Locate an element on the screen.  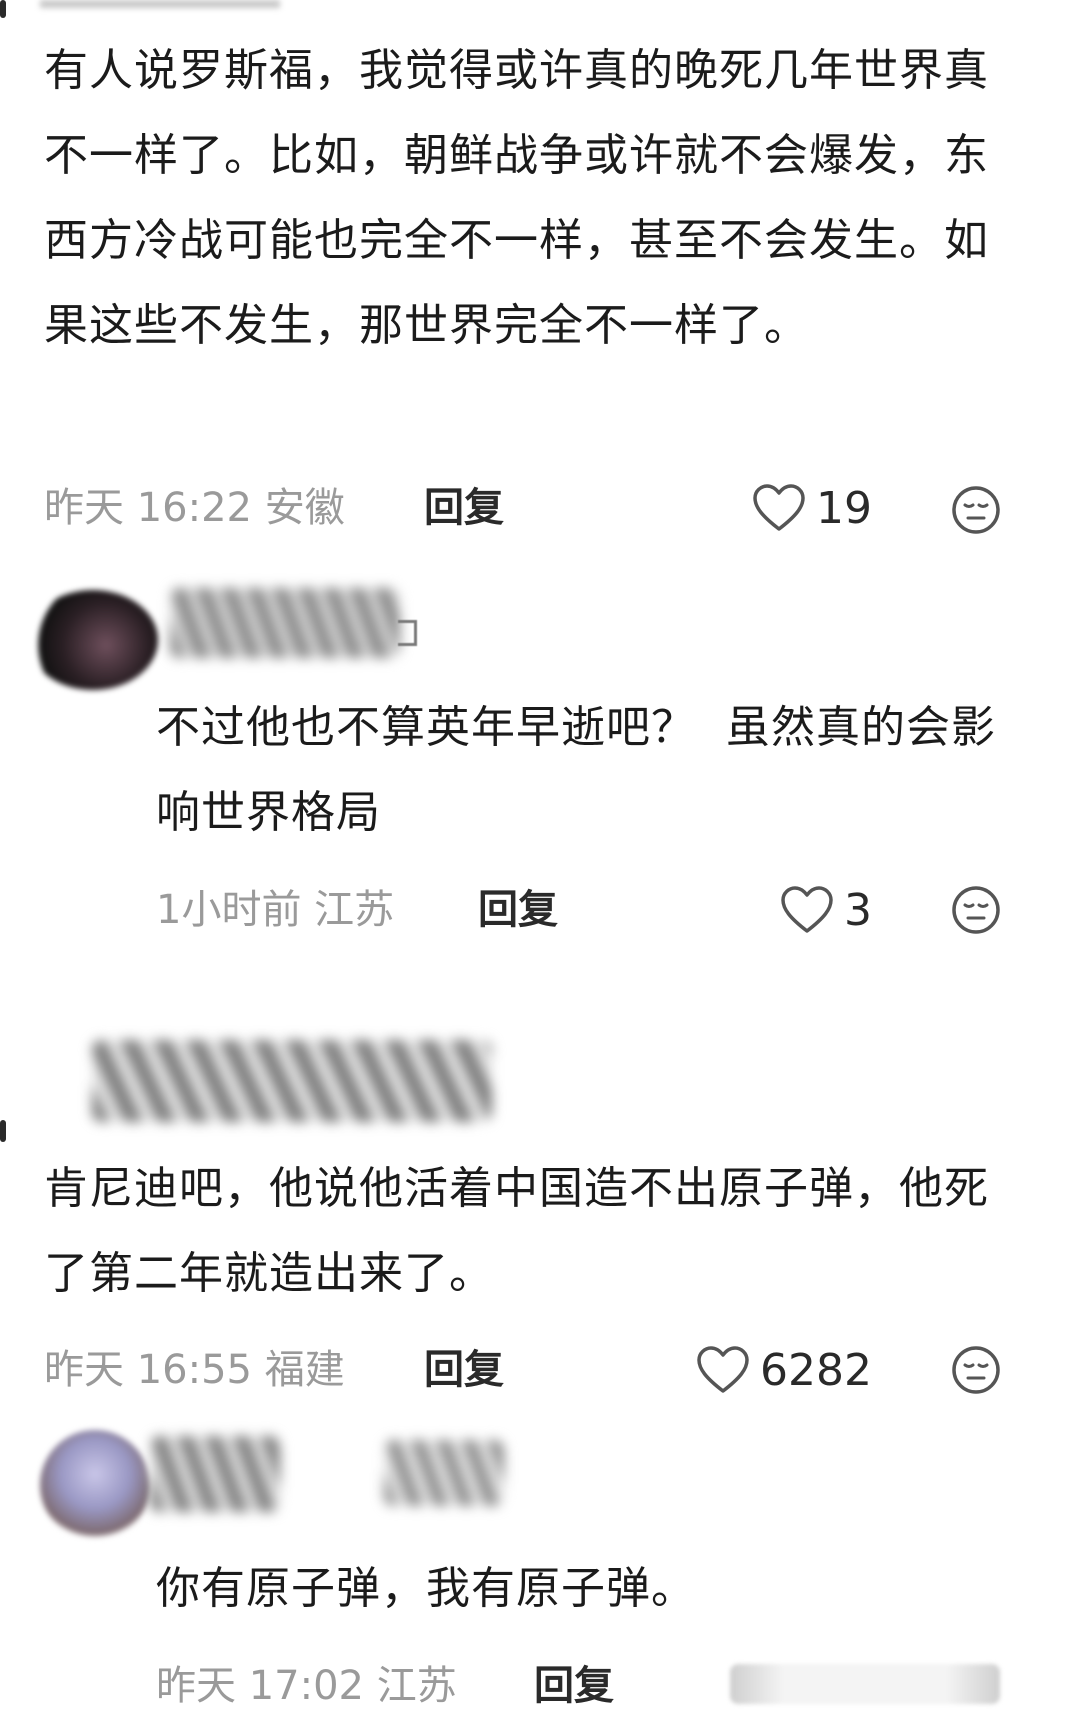
reply-time-location: 1小时前 江苏 is located at coordinates (275, 910).